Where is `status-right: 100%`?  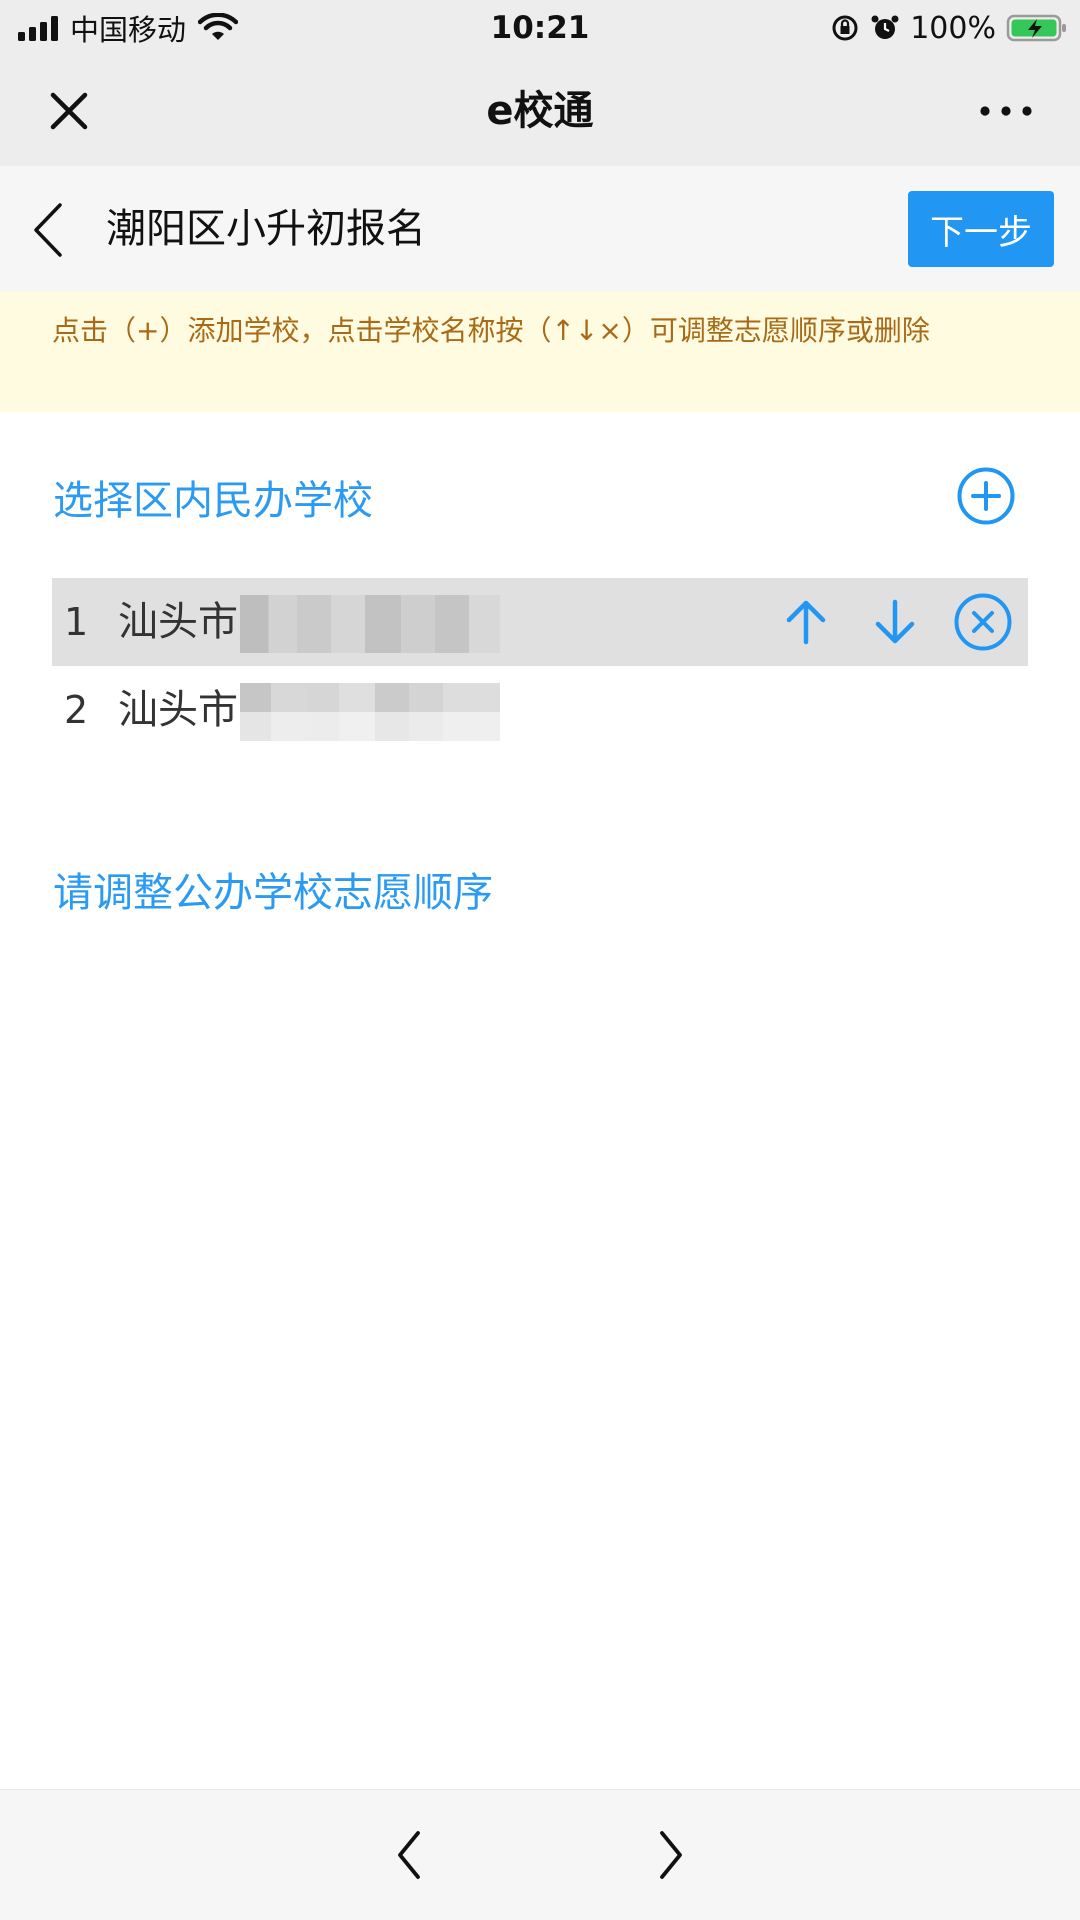 status-right: 100% is located at coordinates (949, 28).